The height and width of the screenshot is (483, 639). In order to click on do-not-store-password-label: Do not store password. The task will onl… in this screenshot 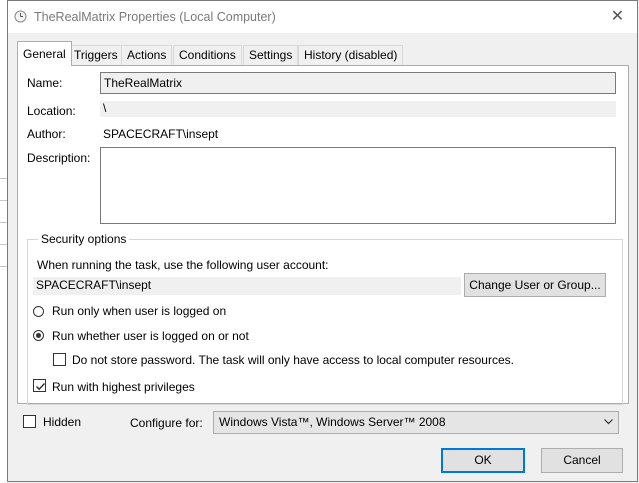, I will do `click(293, 360)`.